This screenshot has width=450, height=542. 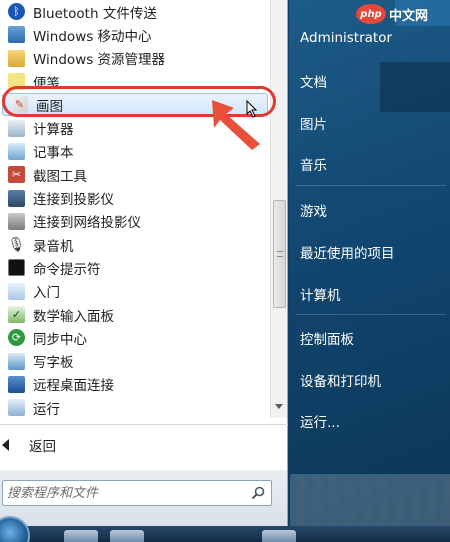 I want to click on program-label: 远程桌面连接, so click(x=73, y=386).